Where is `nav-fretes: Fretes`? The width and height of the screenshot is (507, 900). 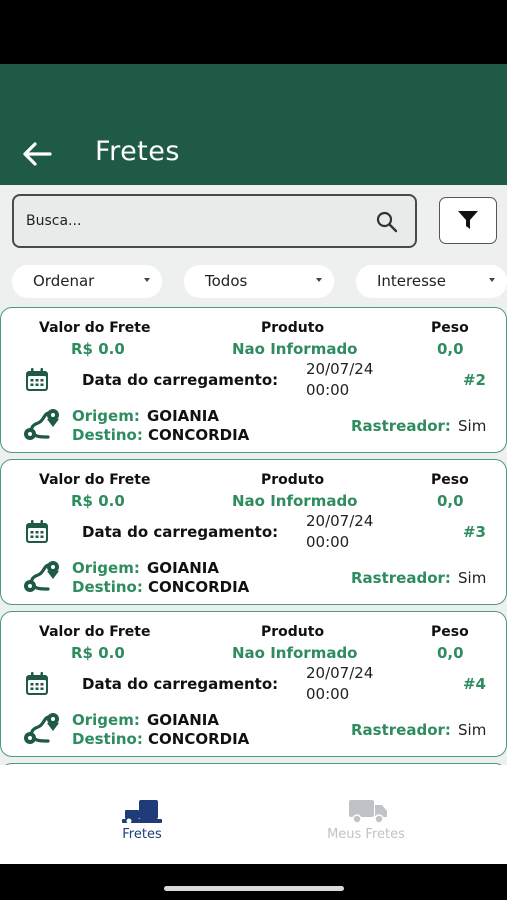
nav-fretes: Fretes is located at coordinates (142, 814).